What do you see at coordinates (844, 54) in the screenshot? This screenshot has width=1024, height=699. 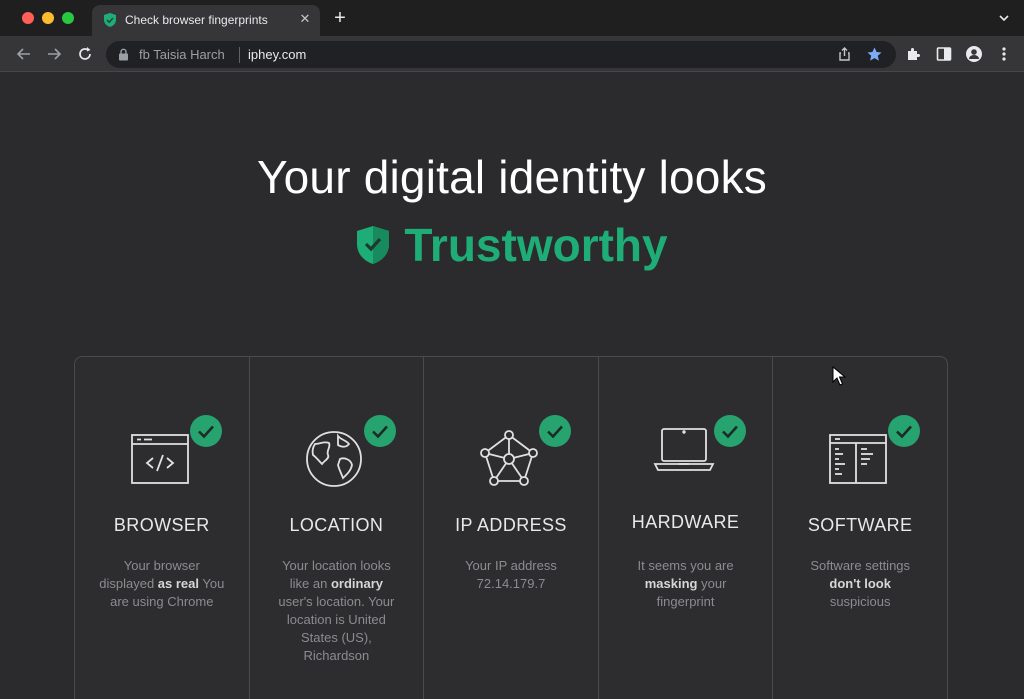 I see `share-icon` at bounding box center [844, 54].